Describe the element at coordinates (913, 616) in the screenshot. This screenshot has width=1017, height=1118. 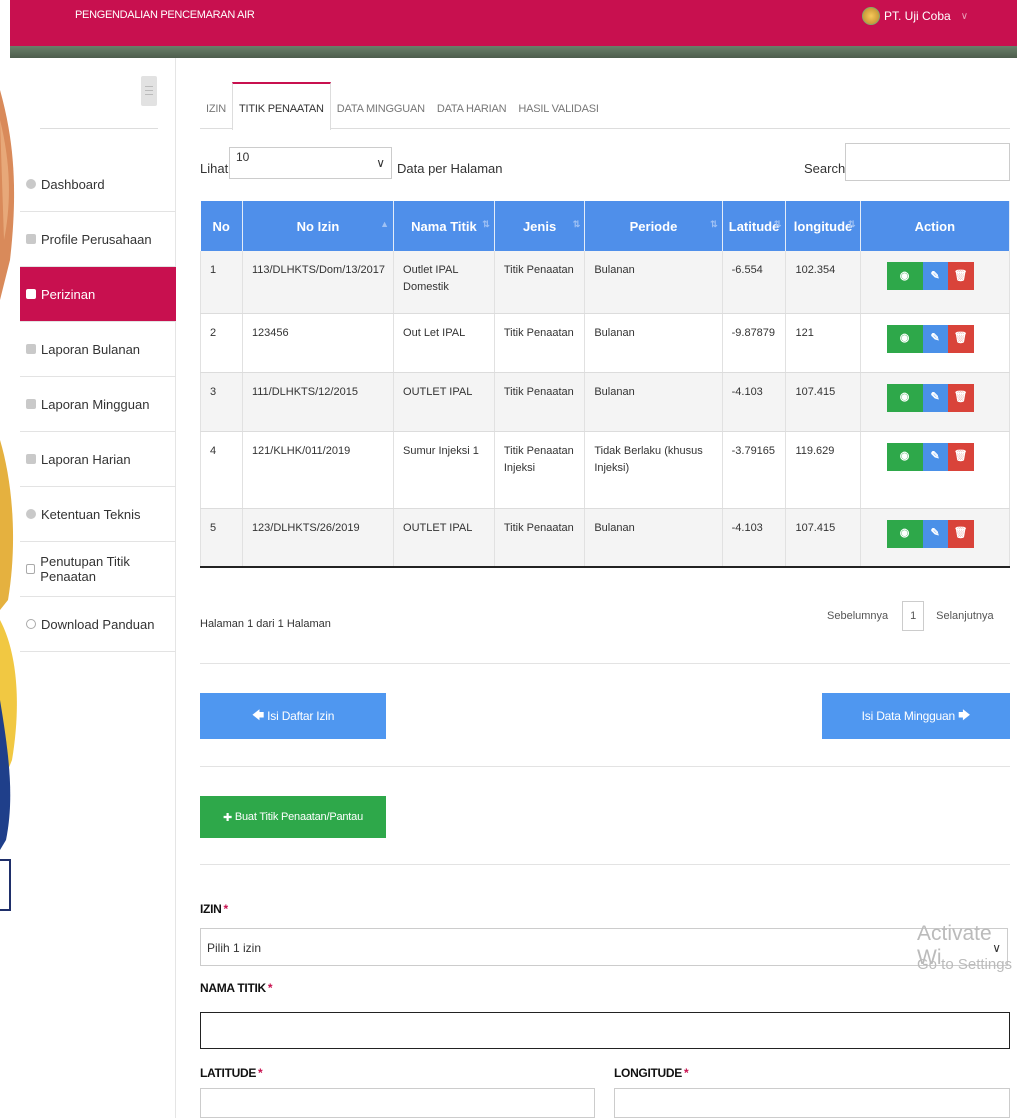
I see `pagination-page: 1` at that location.